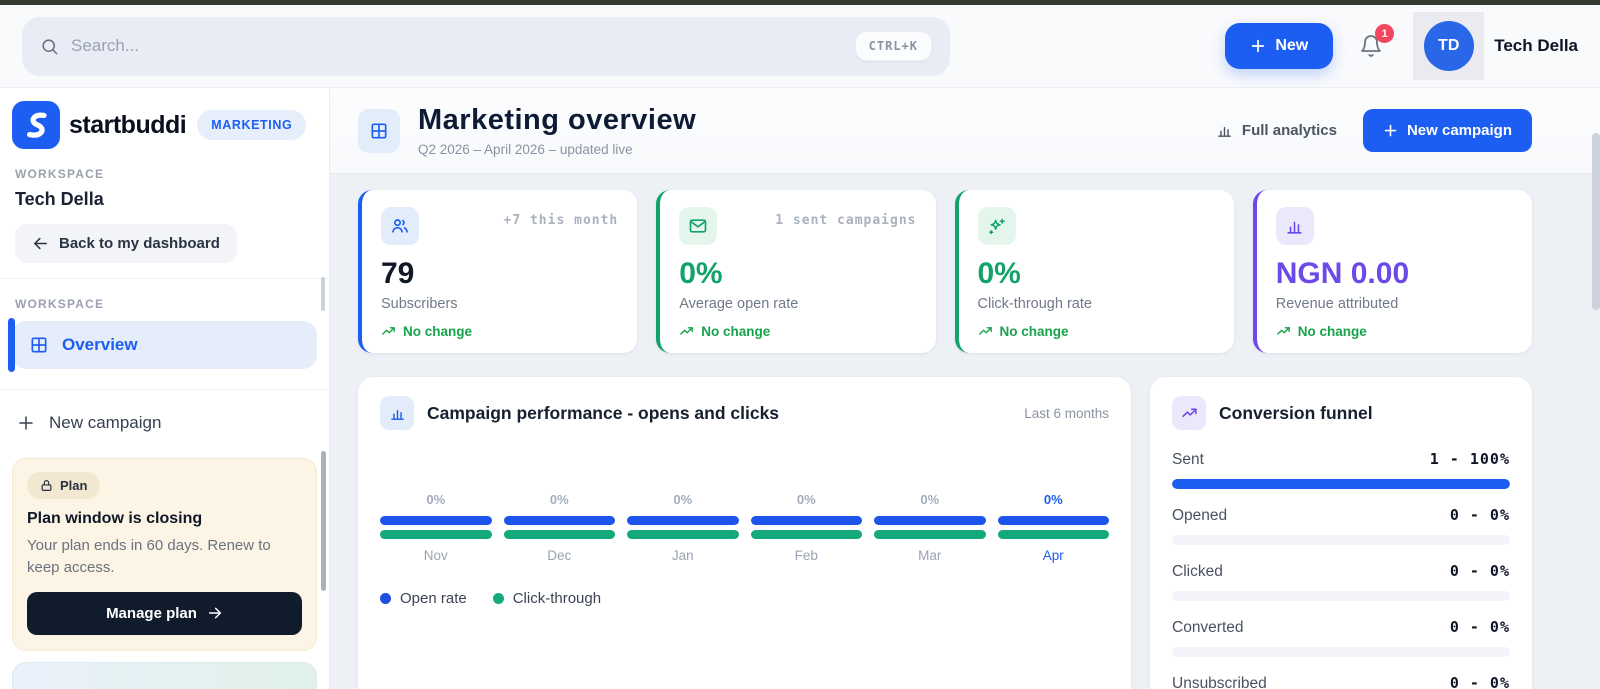  Describe the element at coordinates (126, 243) in the screenshot. I see `back-to-dashboard-button: Back to my dashboard` at that location.